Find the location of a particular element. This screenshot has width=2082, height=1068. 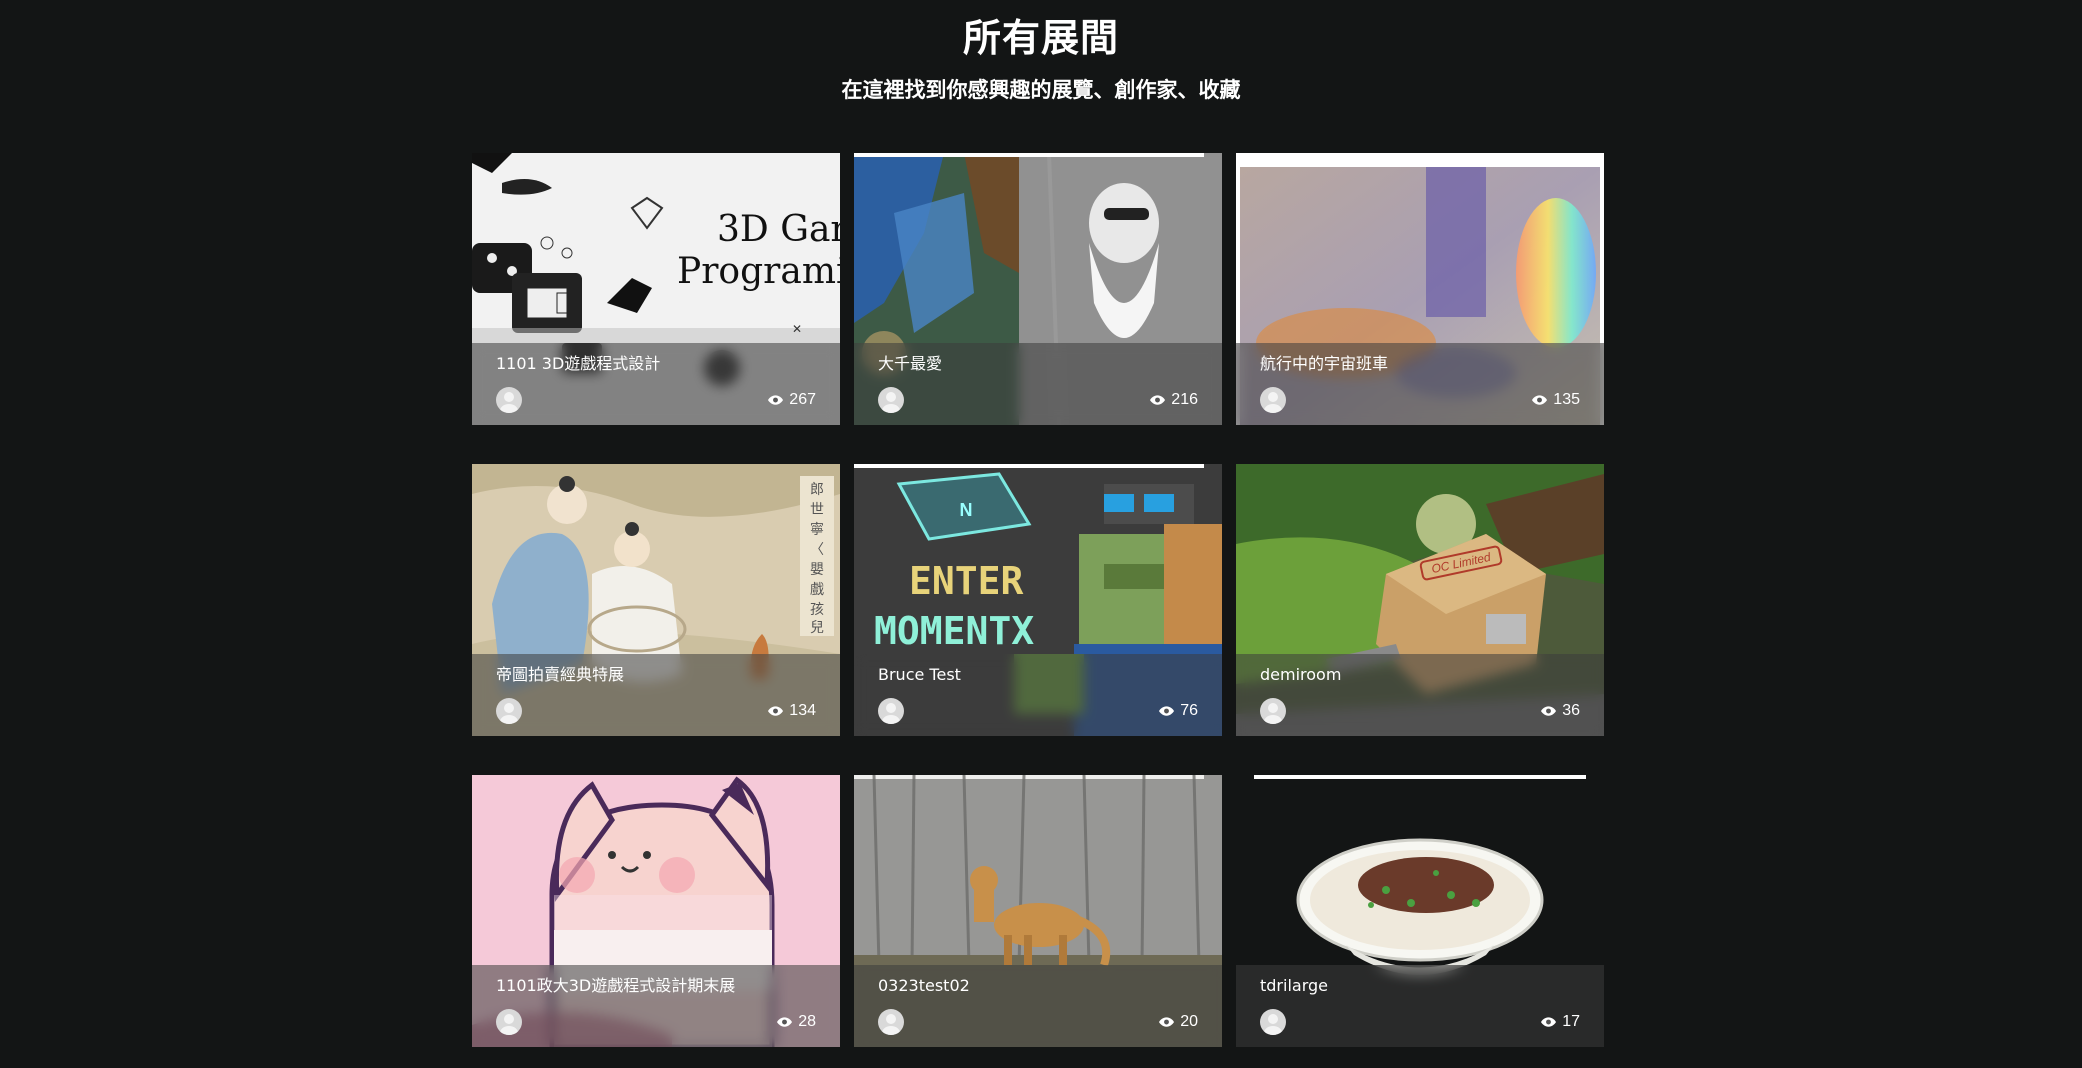

card-info-bar: 航行中的宇宙班車 135 is located at coordinates (1420, 384).